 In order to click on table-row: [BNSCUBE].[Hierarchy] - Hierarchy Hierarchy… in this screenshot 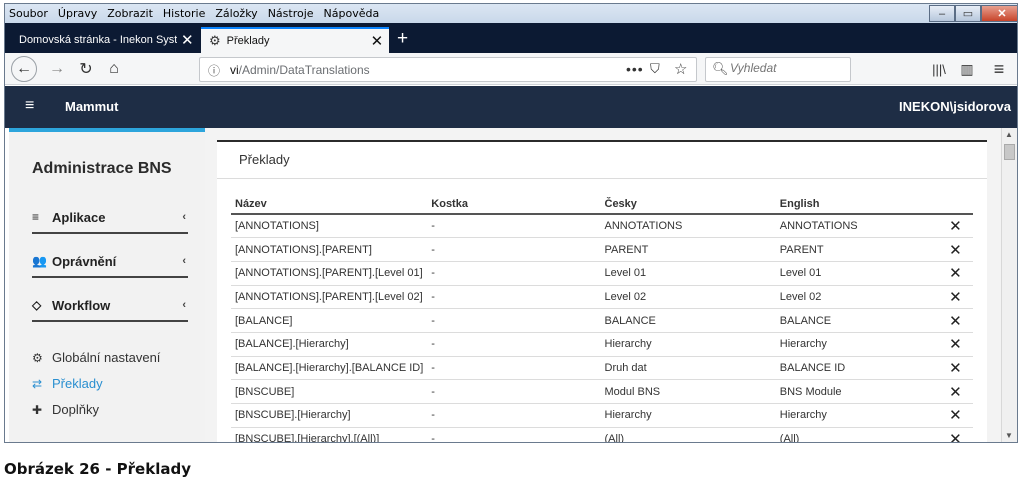, I will do `click(602, 415)`.